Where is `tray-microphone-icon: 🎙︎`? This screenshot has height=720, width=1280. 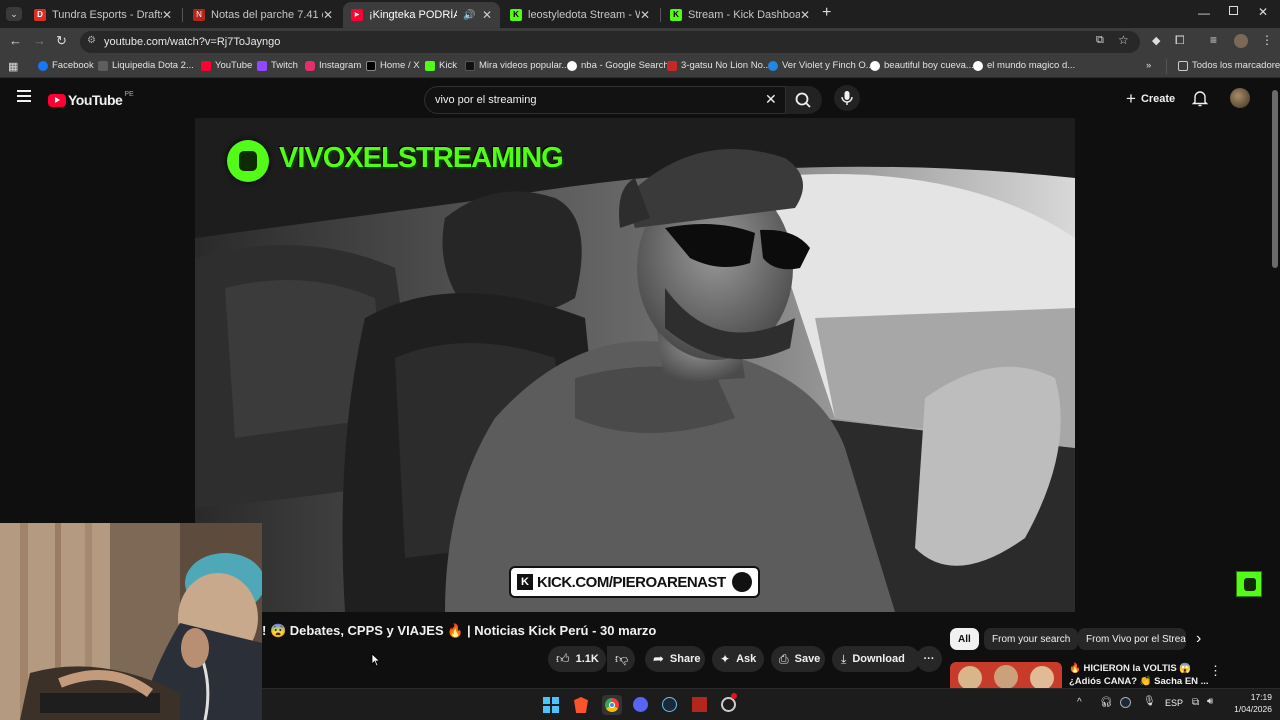 tray-microphone-icon: 🎙︎ is located at coordinates (1149, 701).